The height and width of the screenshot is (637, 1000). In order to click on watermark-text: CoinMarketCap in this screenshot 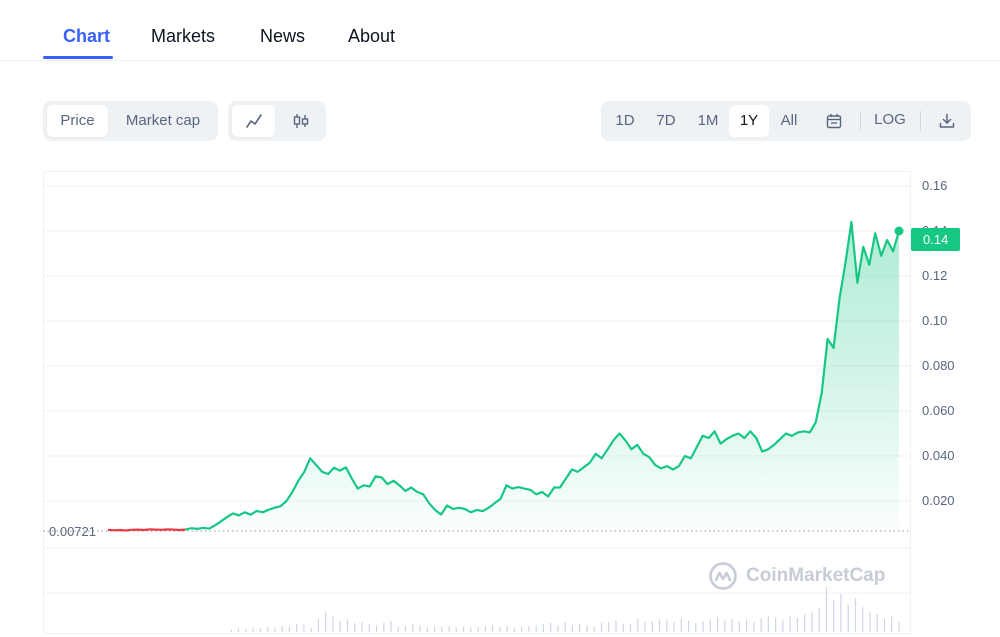, I will do `click(816, 575)`.